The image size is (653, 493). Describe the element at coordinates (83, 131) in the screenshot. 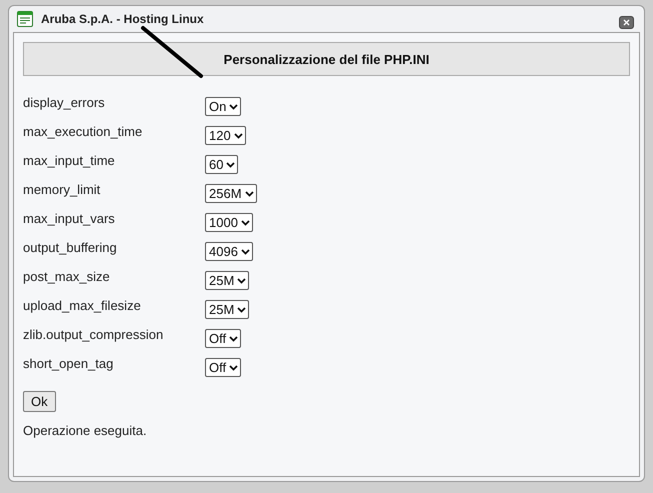

I see `setting-label: max_execution_time` at that location.